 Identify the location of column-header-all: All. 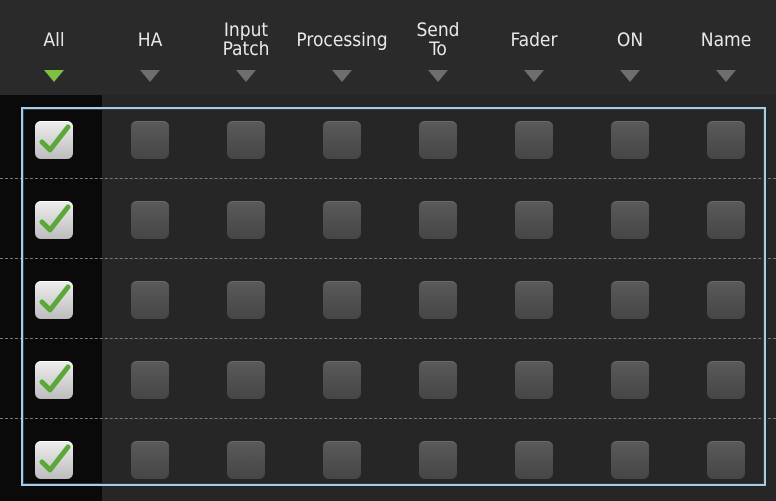
(54, 47).